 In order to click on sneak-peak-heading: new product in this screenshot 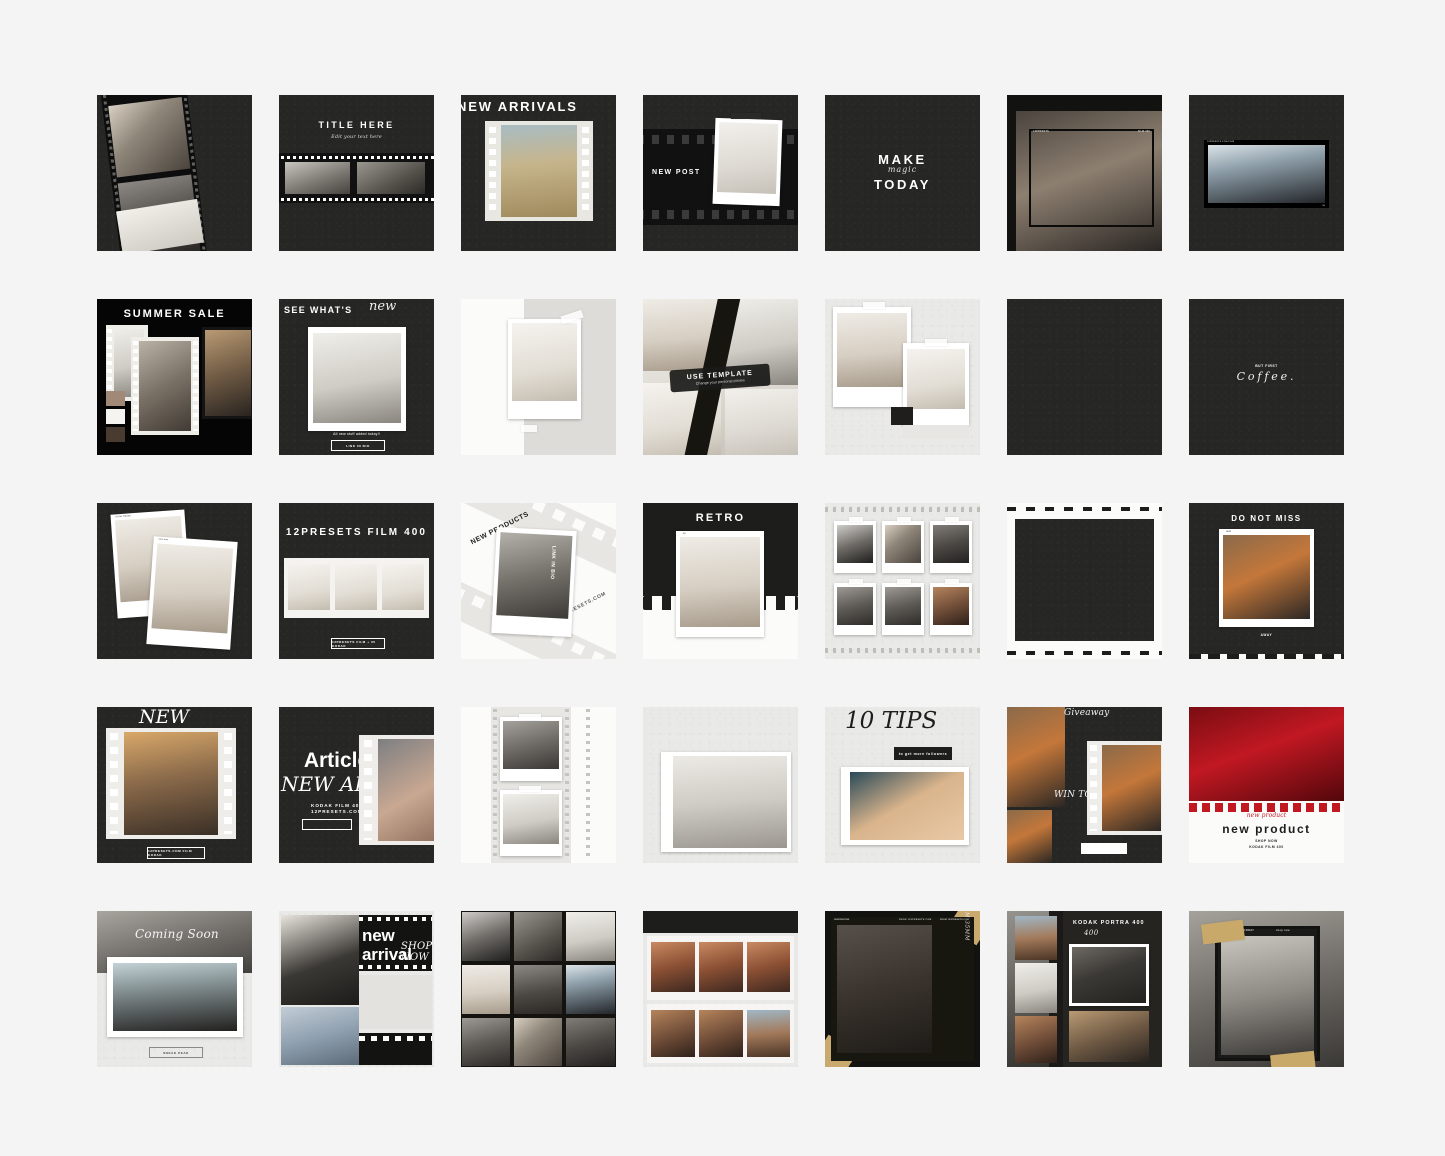, I will do `click(1266, 829)`.